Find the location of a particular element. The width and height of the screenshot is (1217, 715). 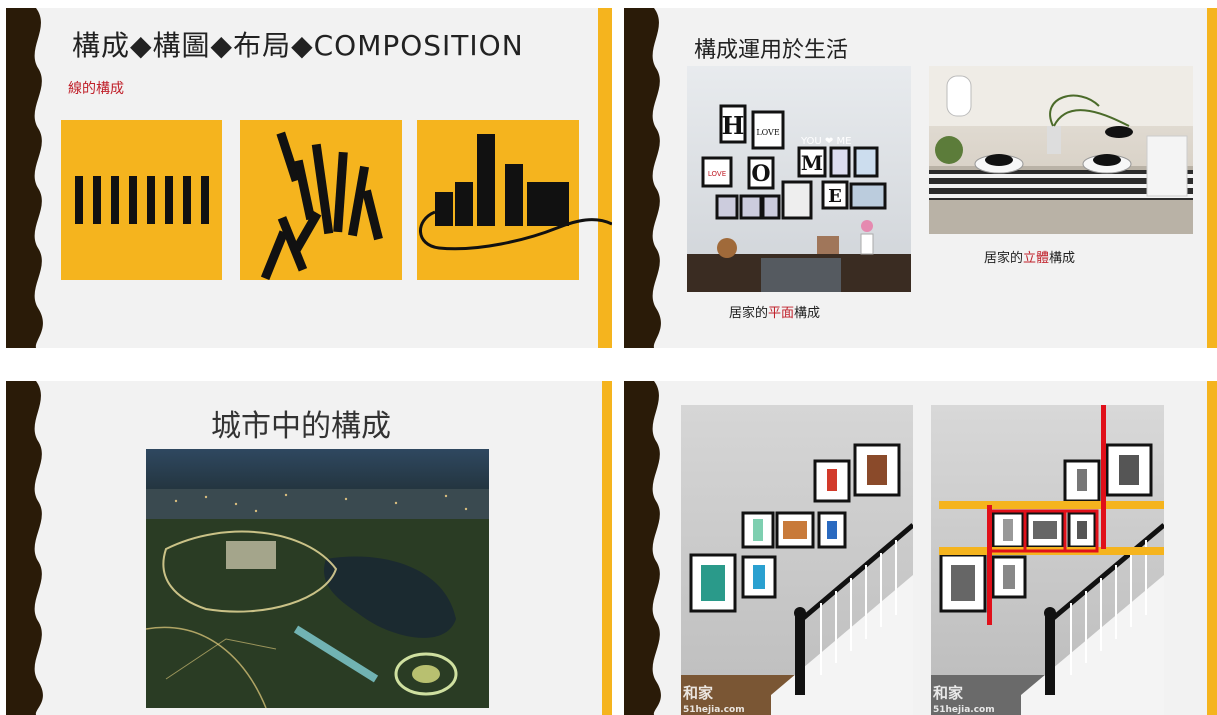

love-text-2: LOVE is located at coordinates (717, 174).